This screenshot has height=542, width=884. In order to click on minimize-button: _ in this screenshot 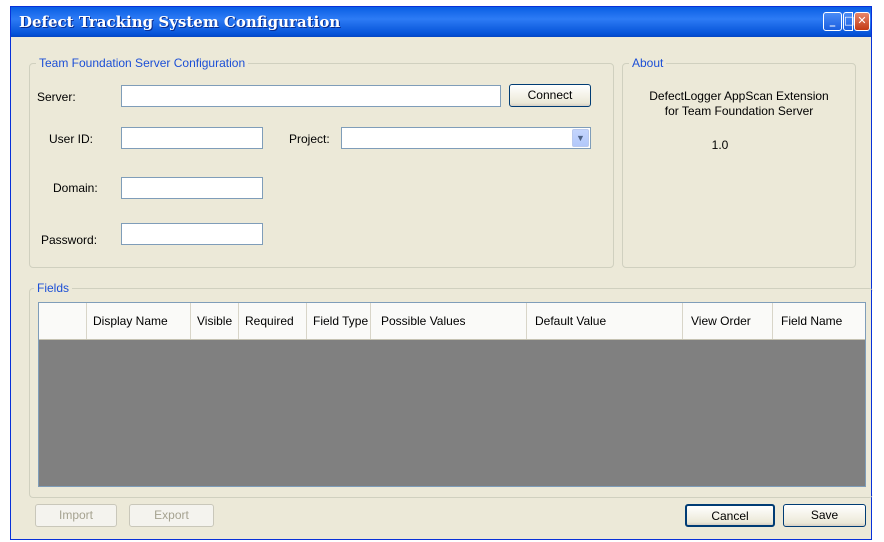, I will do `click(832, 21)`.